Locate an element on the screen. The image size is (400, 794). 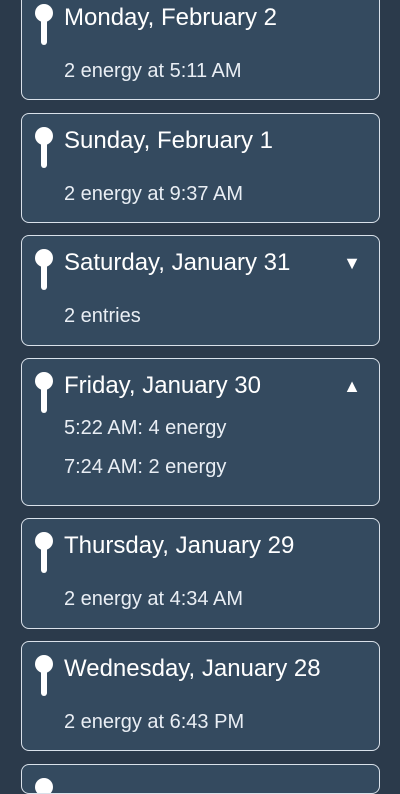
day-title: Saturday, January 31 is located at coordinates (177, 262).